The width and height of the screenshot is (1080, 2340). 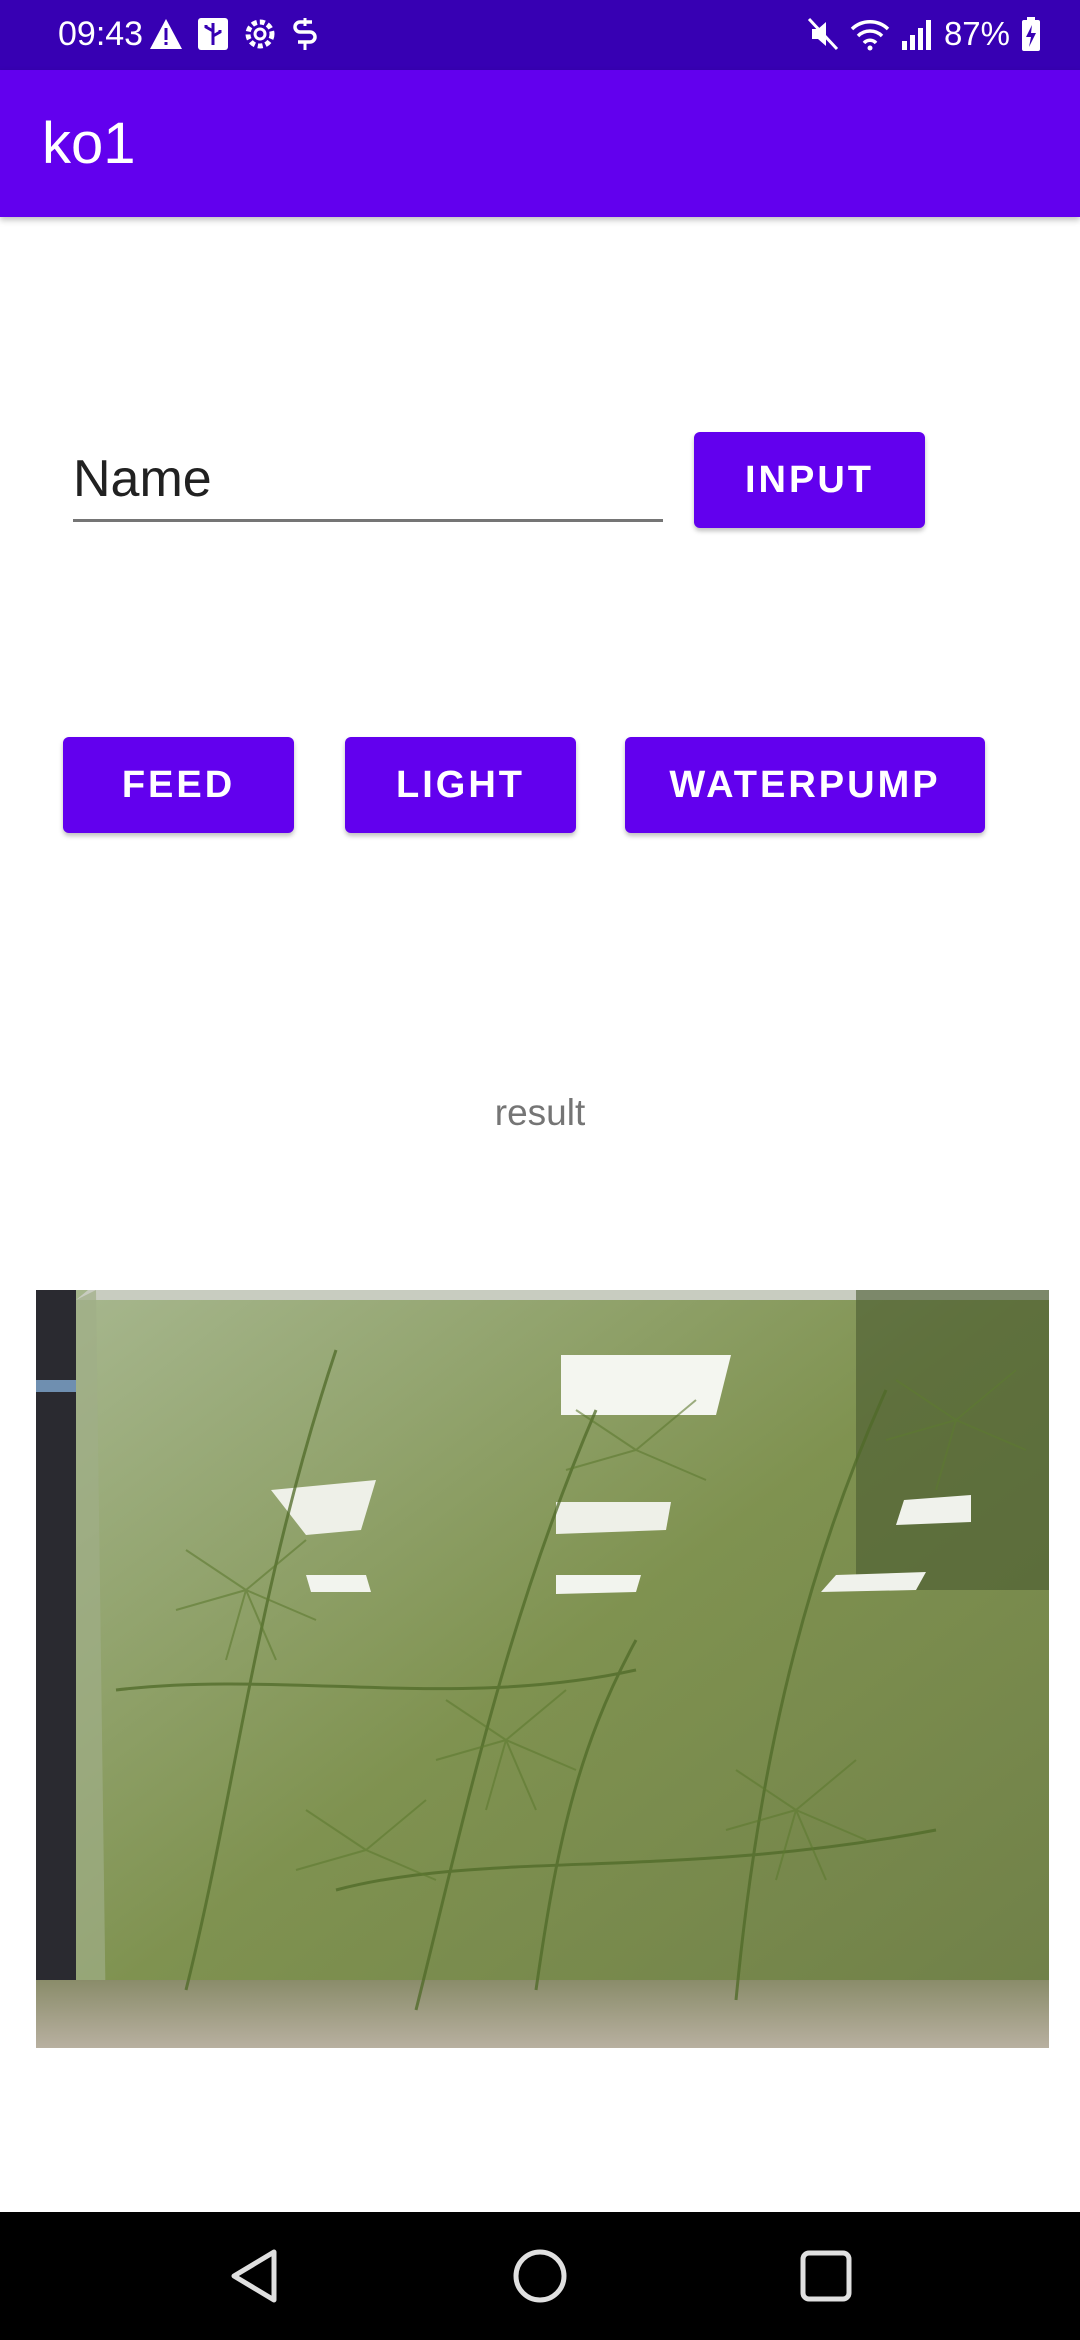 What do you see at coordinates (870, 35) in the screenshot?
I see `wifi-icon` at bounding box center [870, 35].